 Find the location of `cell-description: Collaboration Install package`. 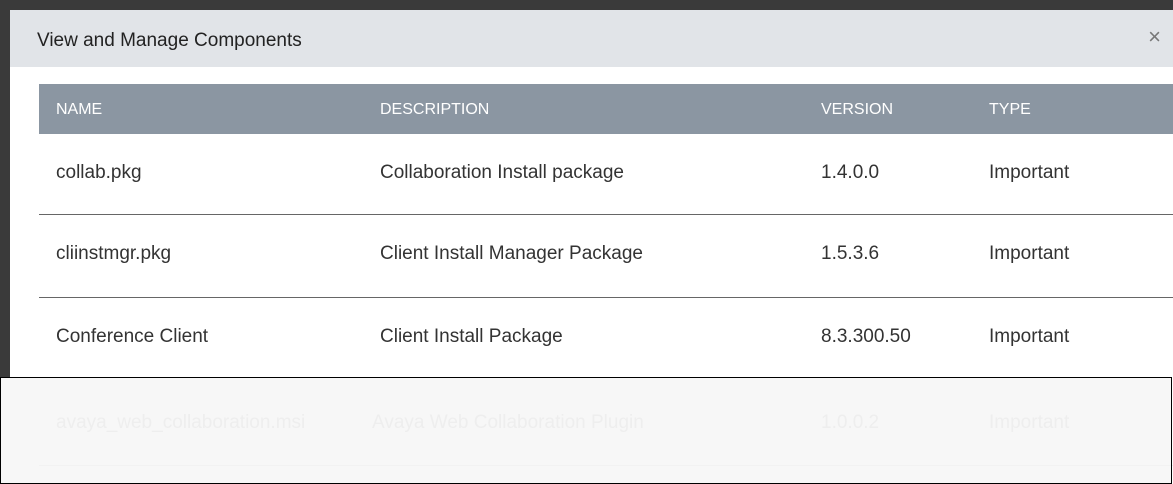

cell-description: Collaboration Install package is located at coordinates (502, 172).